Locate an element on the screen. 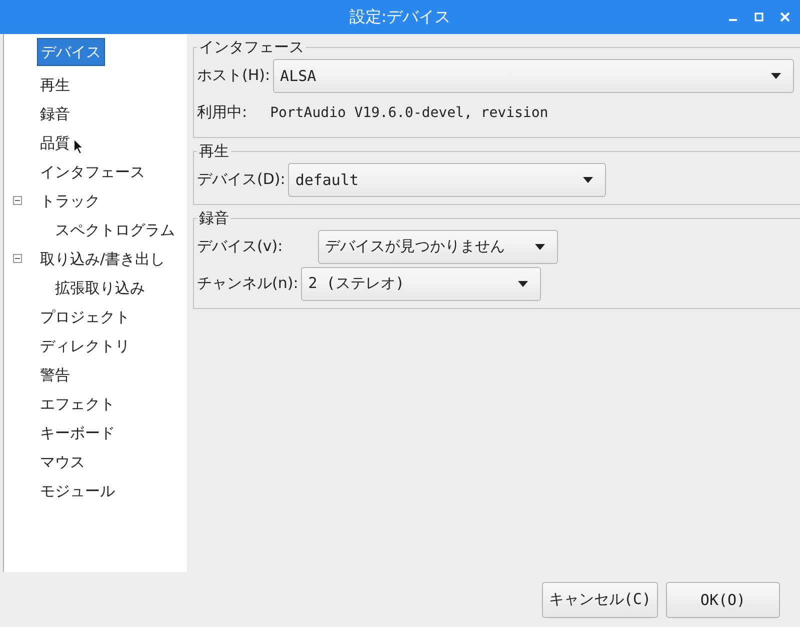 This screenshot has width=800, height=627. tree-item: 拡張取り込み is located at coordinates (100, 287).